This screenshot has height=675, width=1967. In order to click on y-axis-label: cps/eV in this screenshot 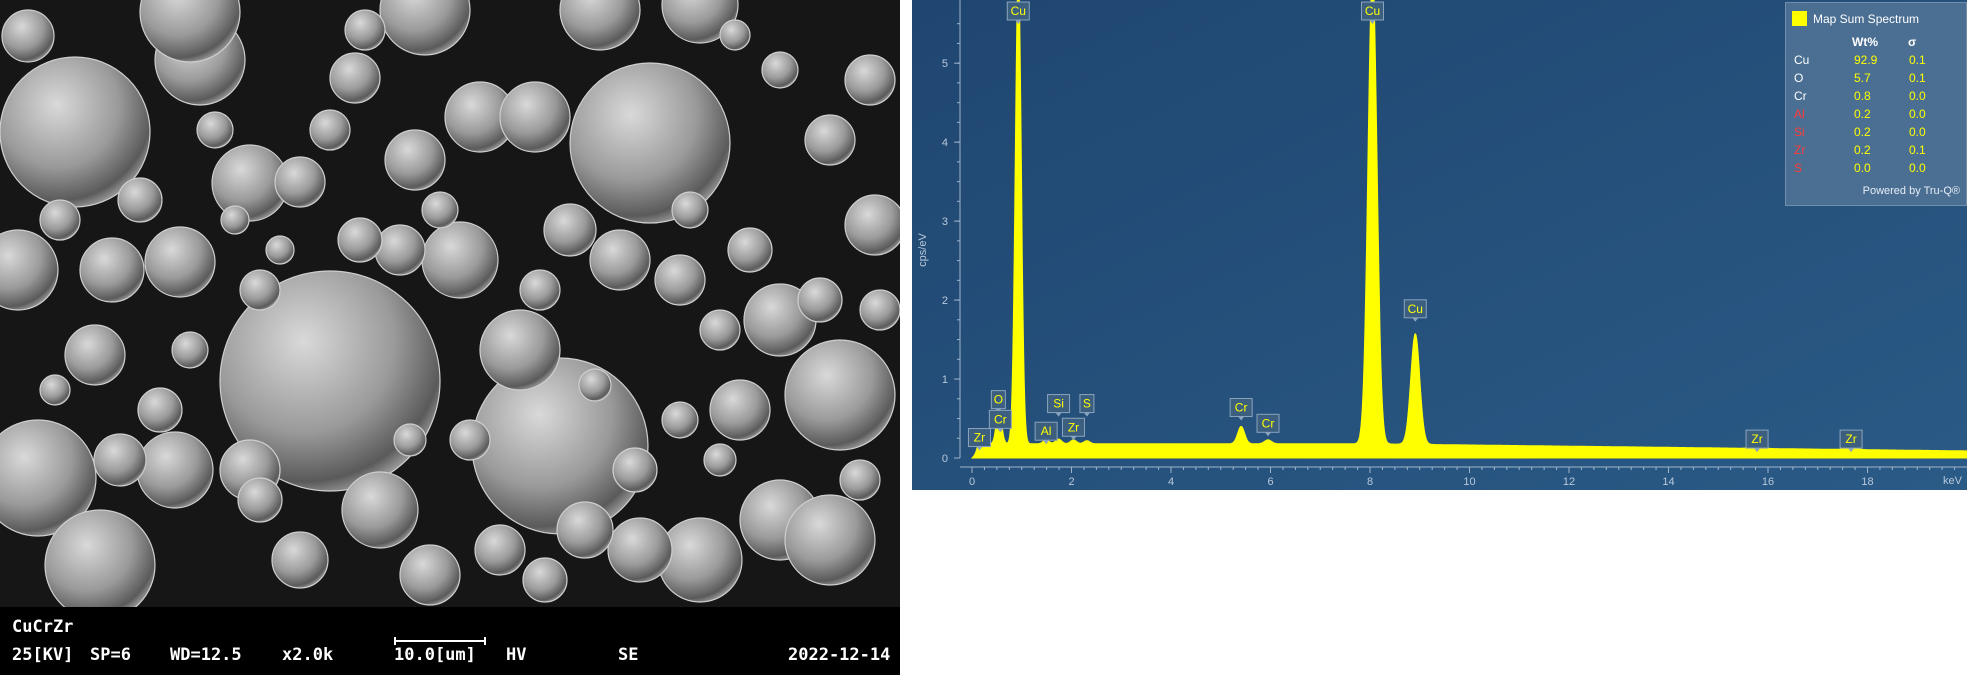, I will do `click(923, 250)`.